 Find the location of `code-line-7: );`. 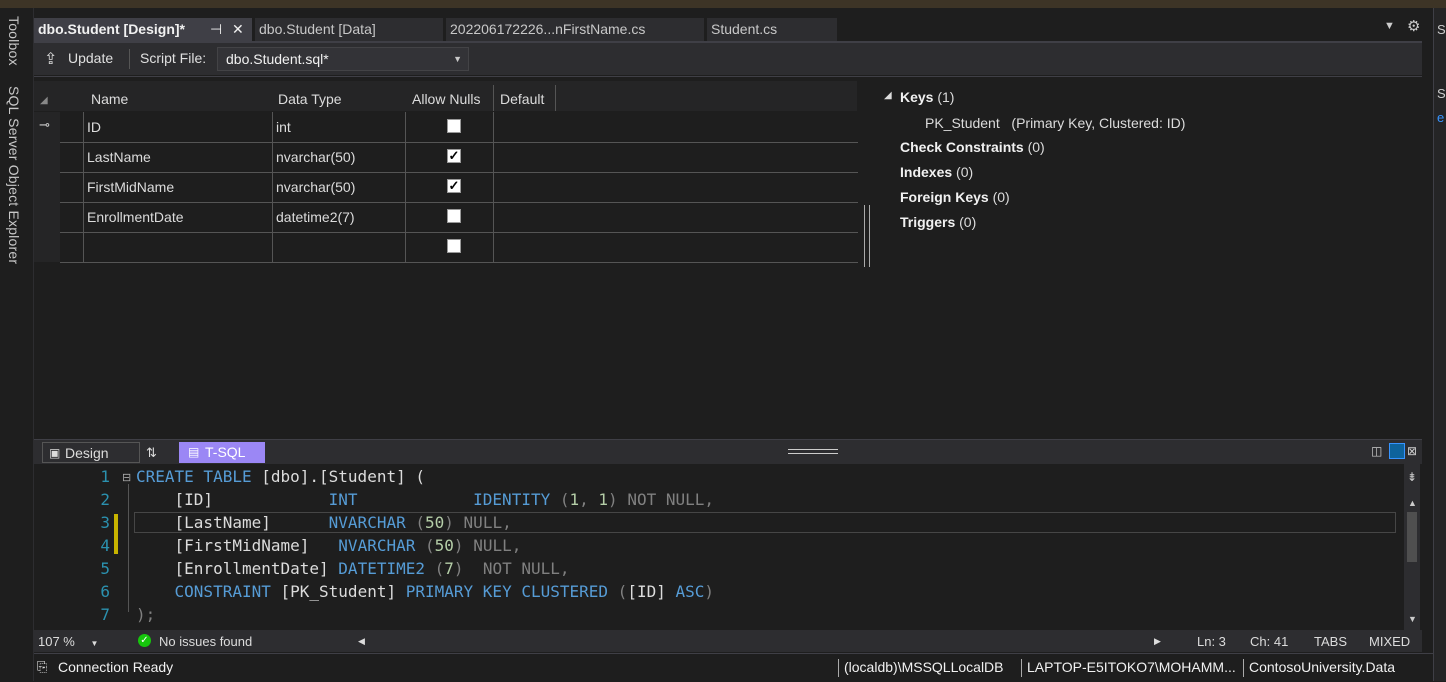

code-line-7: ); is located at coordinates (146, 614).